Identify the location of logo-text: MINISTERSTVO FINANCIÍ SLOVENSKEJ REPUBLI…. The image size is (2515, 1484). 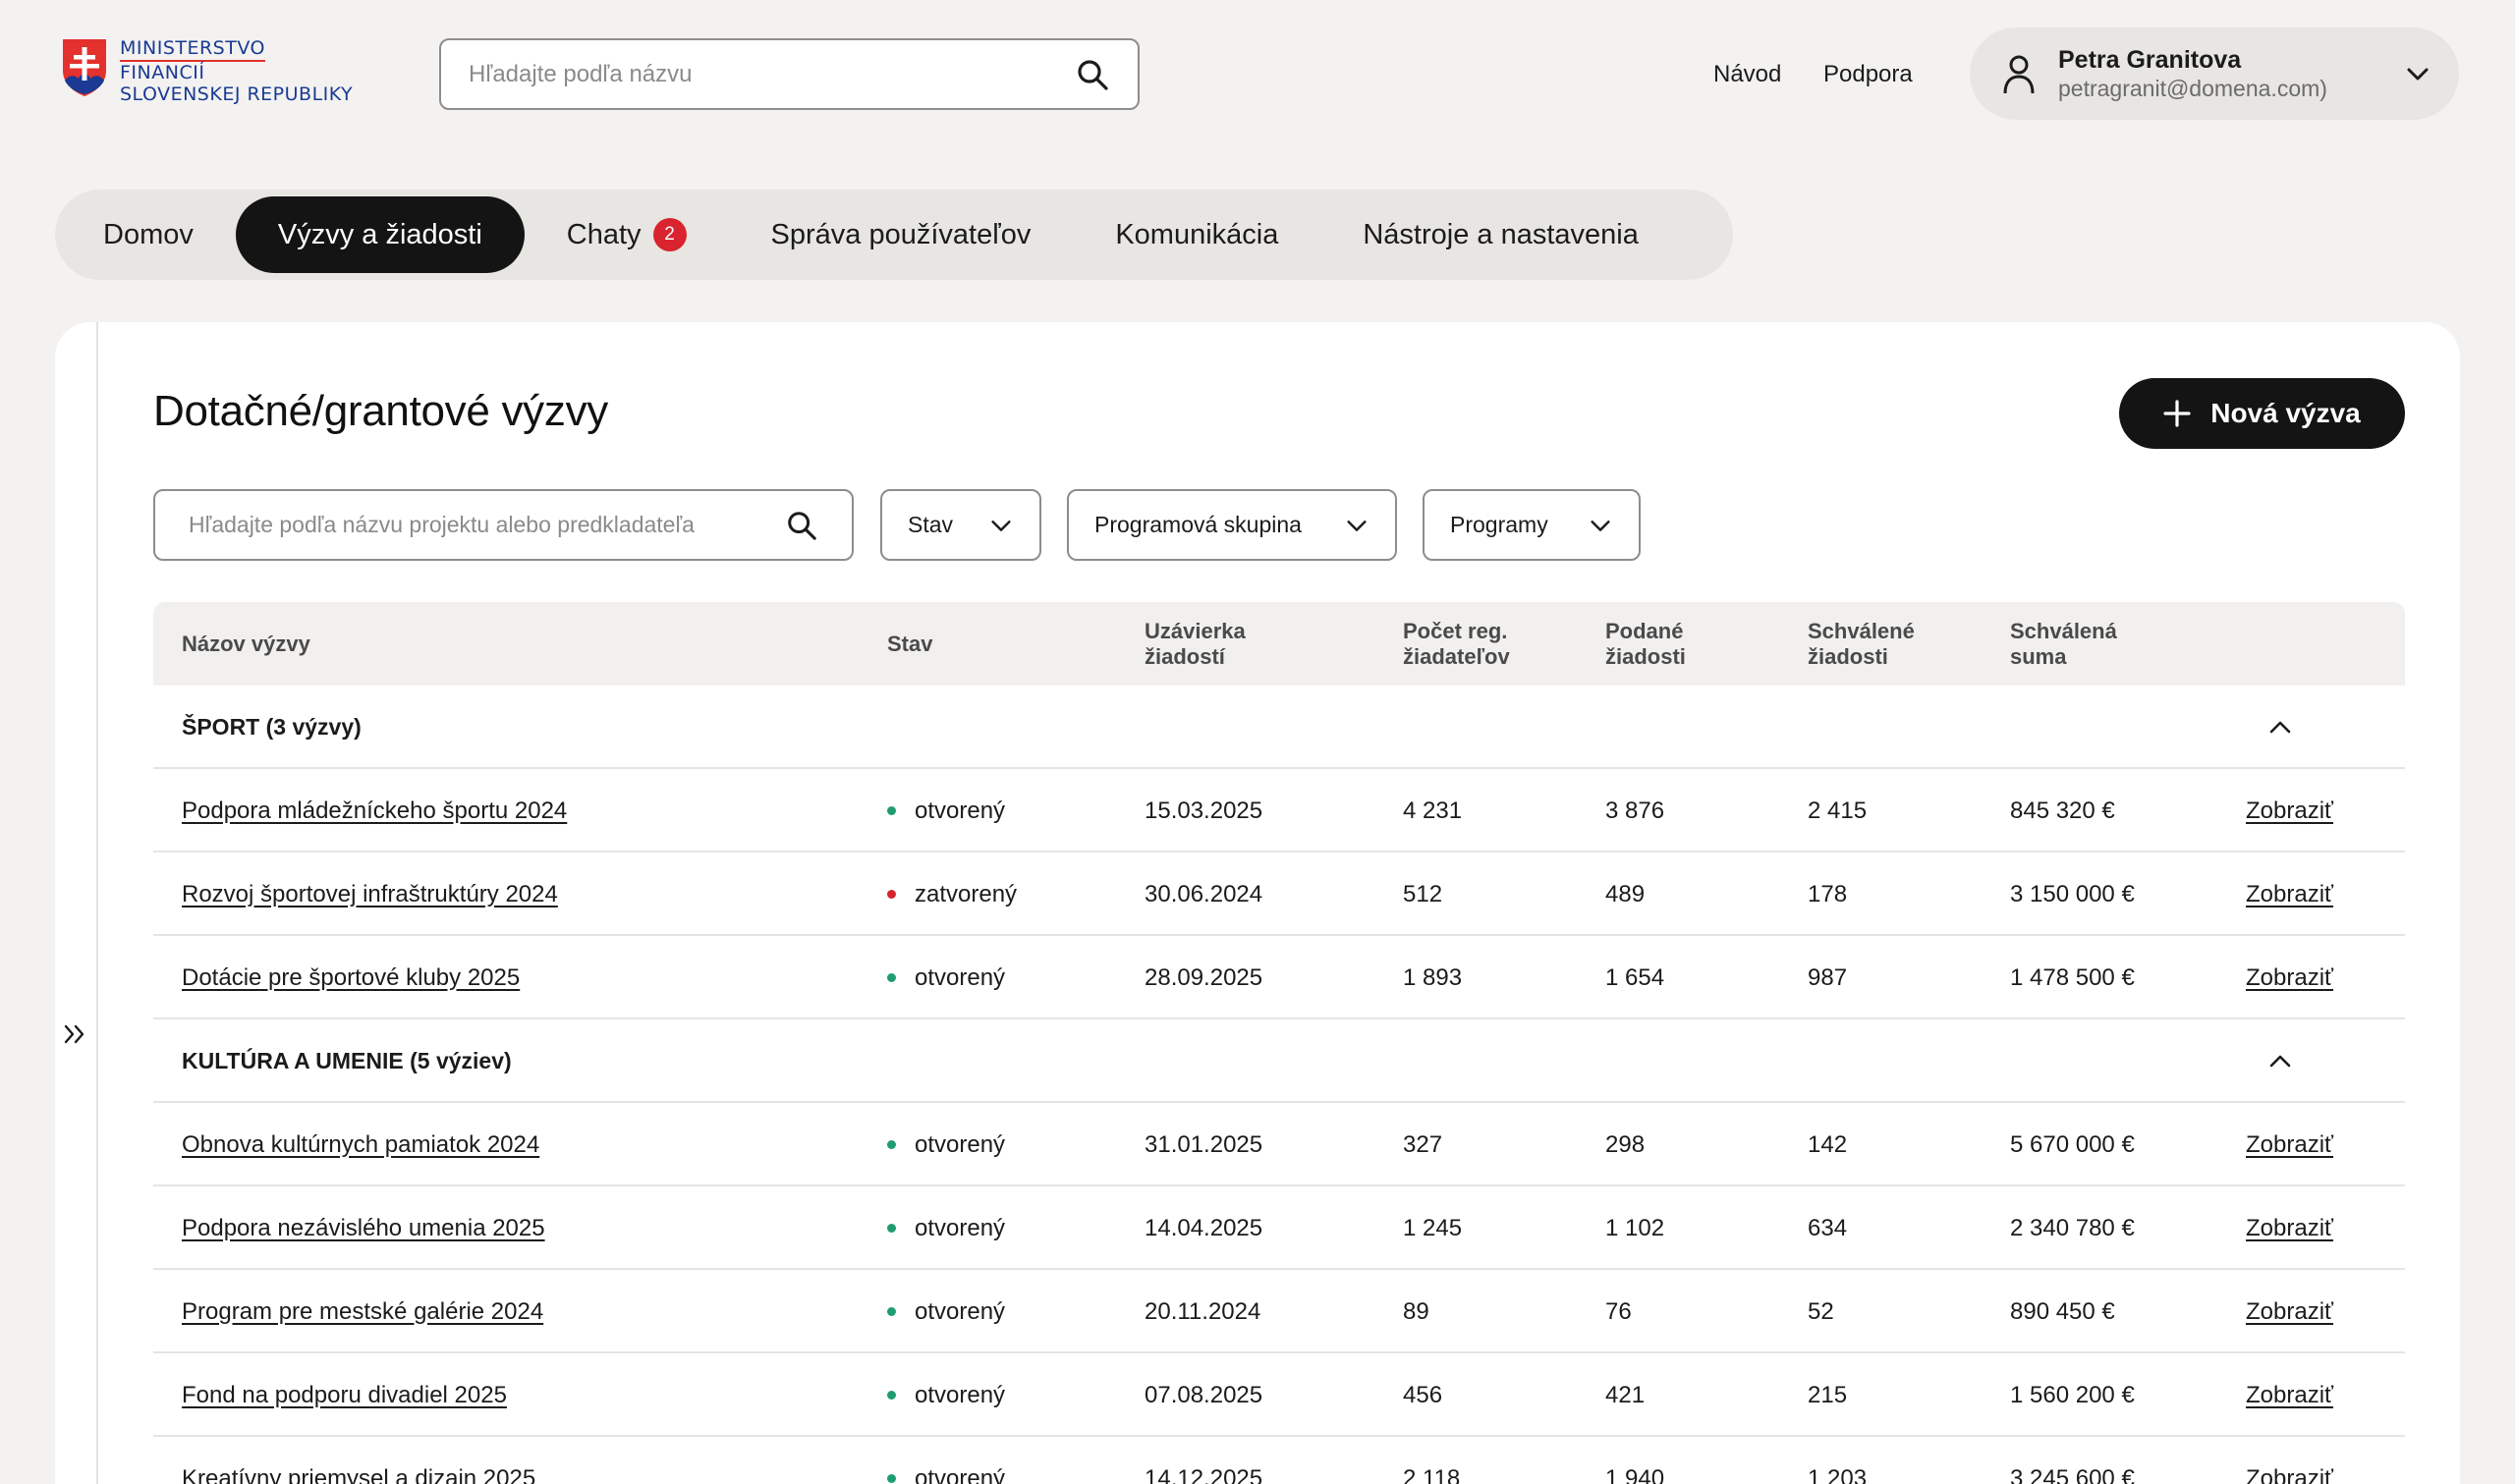
(236, 71).